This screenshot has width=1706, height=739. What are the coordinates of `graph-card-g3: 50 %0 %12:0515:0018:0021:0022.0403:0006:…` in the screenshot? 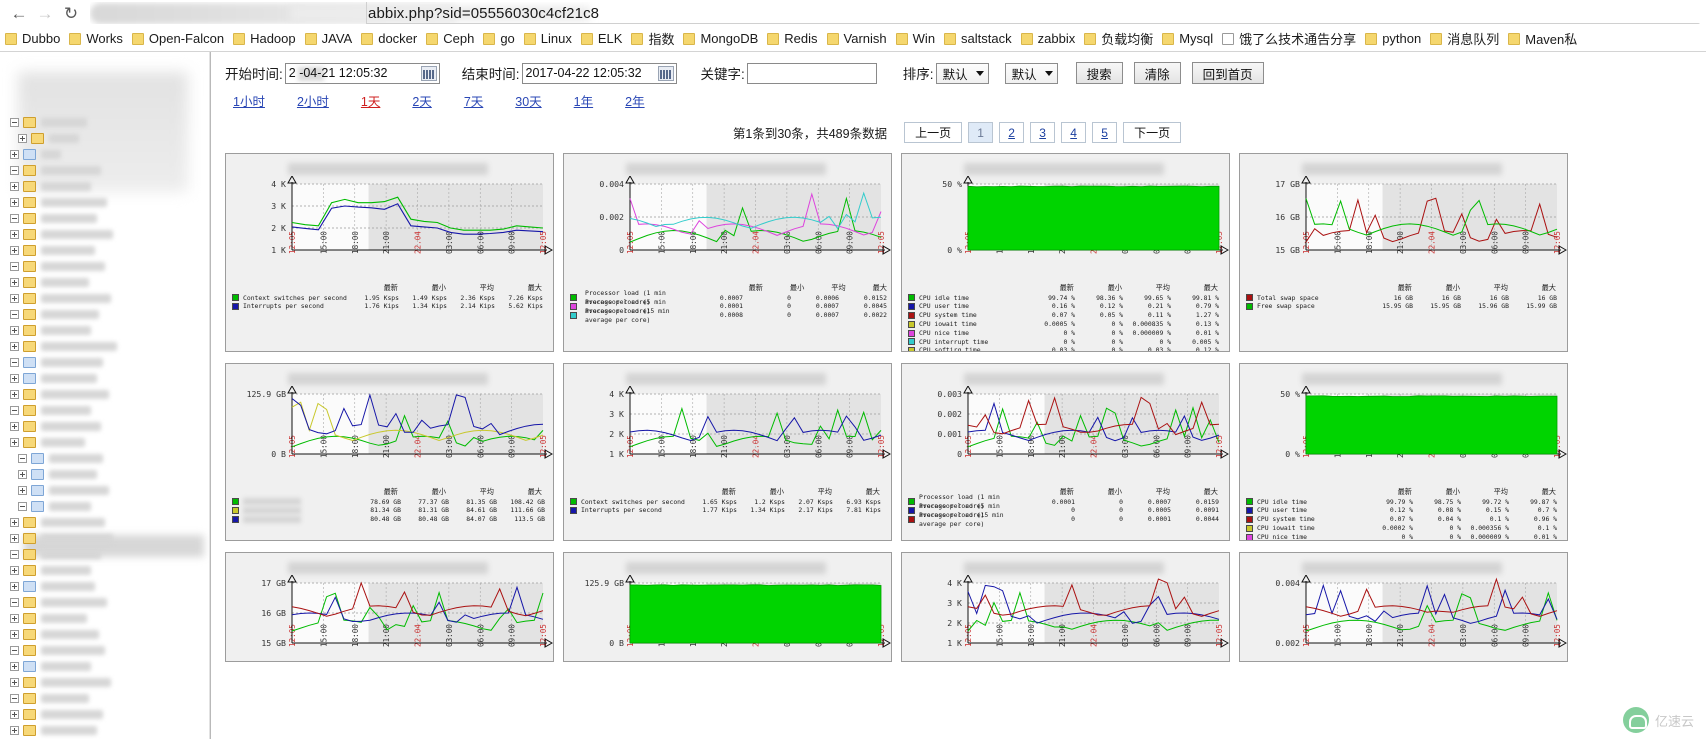 It's located at (1065, 252).